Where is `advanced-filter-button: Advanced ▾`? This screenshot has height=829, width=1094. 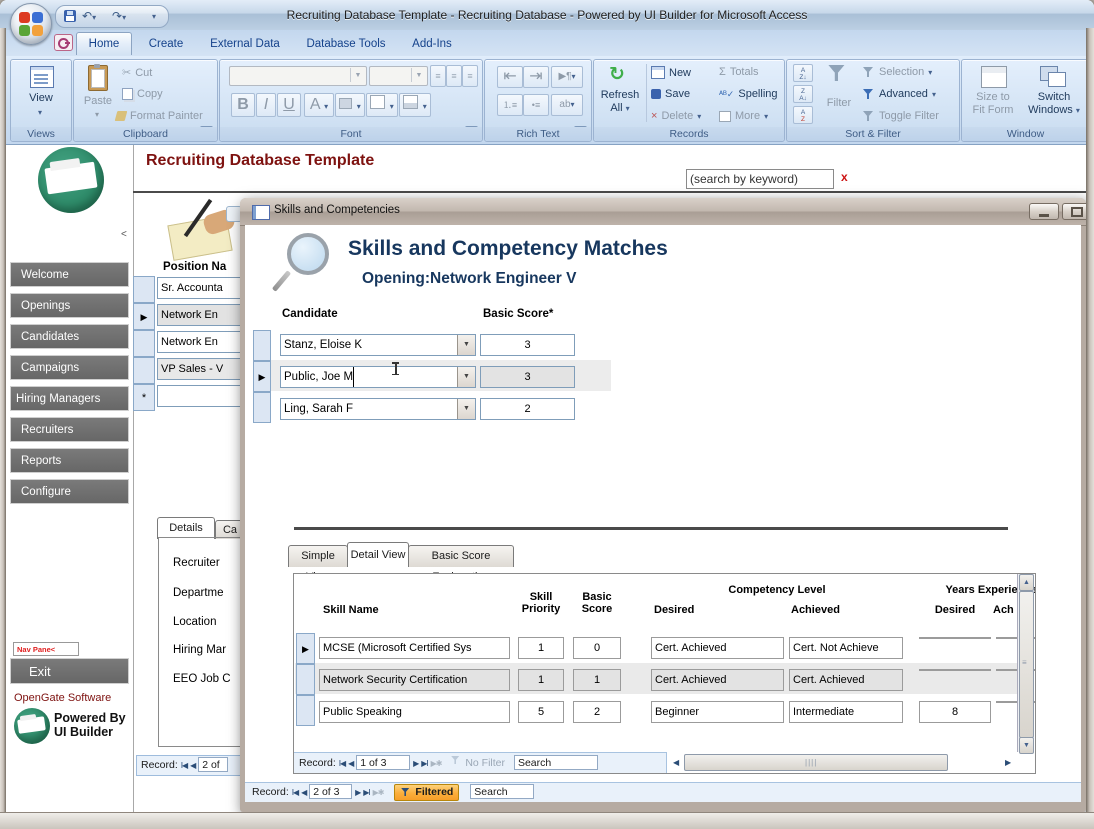
advanced-filter-button: Advanced ▾ is located at coordinates (899, 94).